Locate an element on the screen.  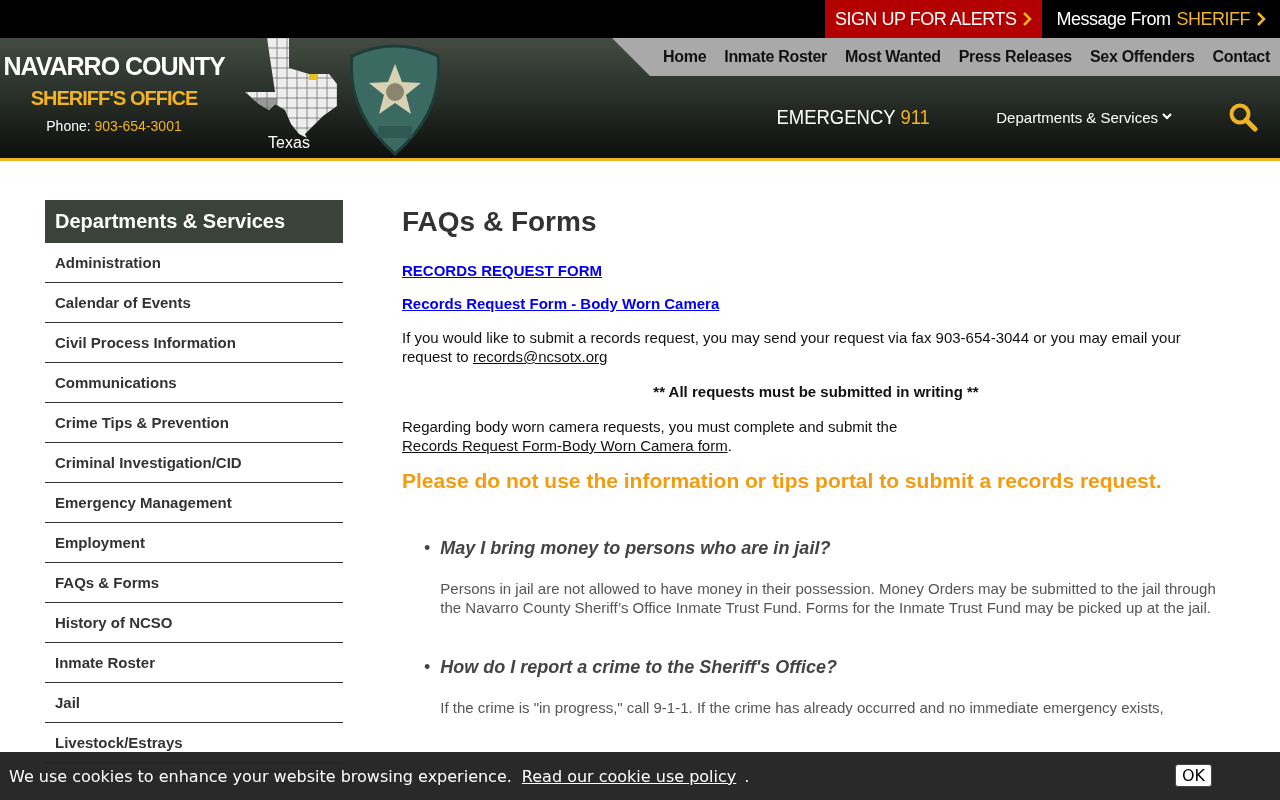
sidebar-item: Emergency Management is located at coordinates (194, 503).